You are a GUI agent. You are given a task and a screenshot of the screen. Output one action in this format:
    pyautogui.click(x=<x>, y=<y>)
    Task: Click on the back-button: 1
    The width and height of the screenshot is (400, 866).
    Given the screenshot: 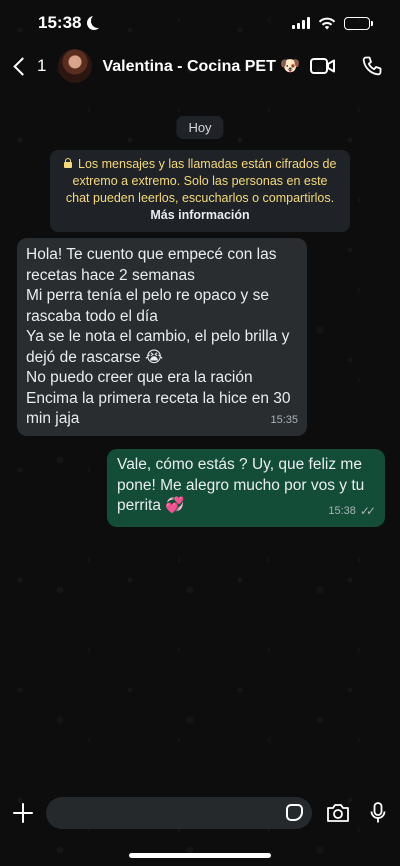 What is the action you would take?
    pyautogui.click(x=29, y=66)
    